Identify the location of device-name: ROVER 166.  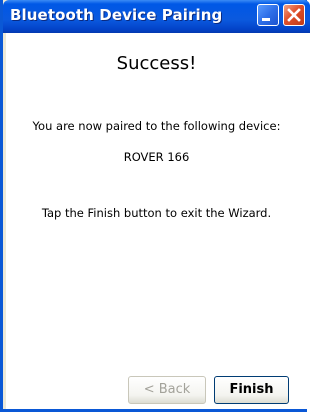
(156, 157).